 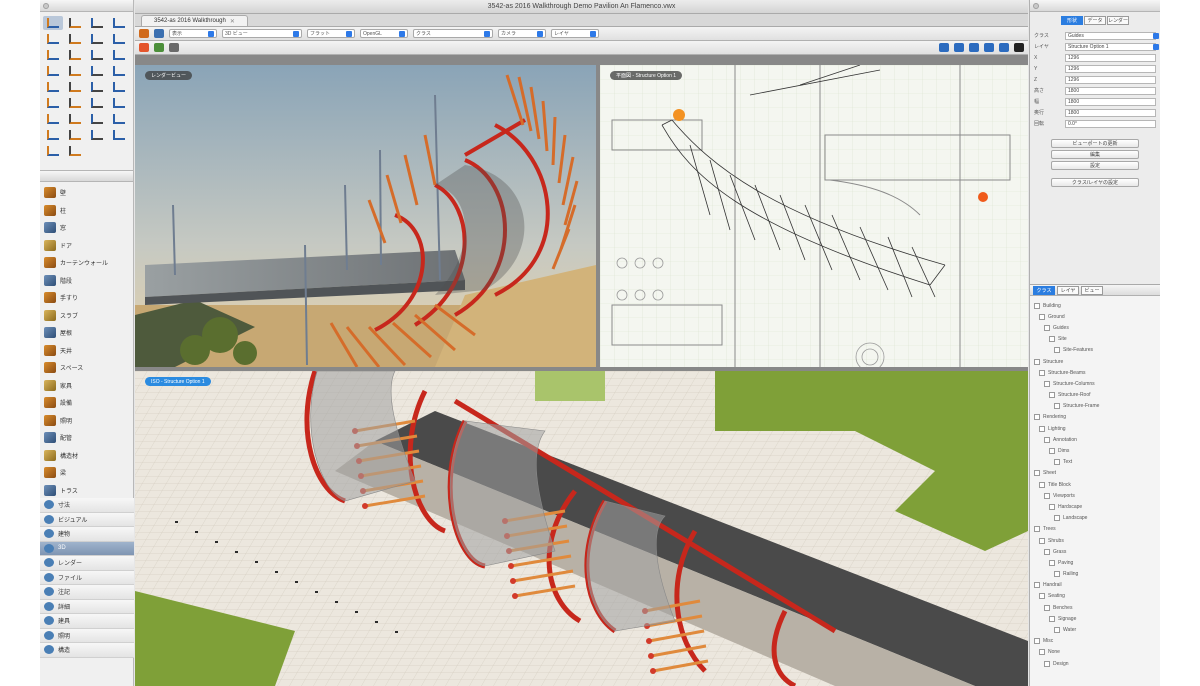 What do you see at coordinates (1072, 20) in the screenshot?
I see `obj-info-tab: 形状` at bounding box center [1072, 20].